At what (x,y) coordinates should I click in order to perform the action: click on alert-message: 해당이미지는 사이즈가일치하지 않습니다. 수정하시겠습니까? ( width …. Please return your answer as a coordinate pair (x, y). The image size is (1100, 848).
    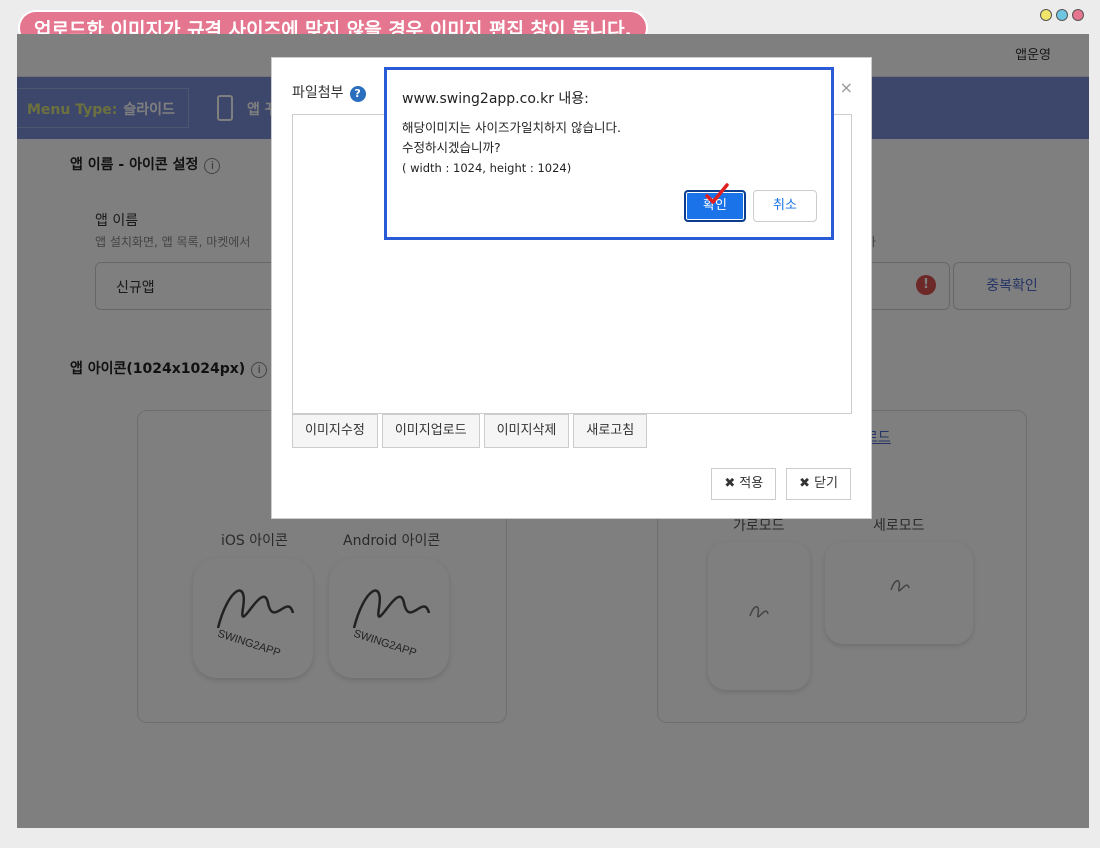
    Looking at the image, I should click on (511, 148).